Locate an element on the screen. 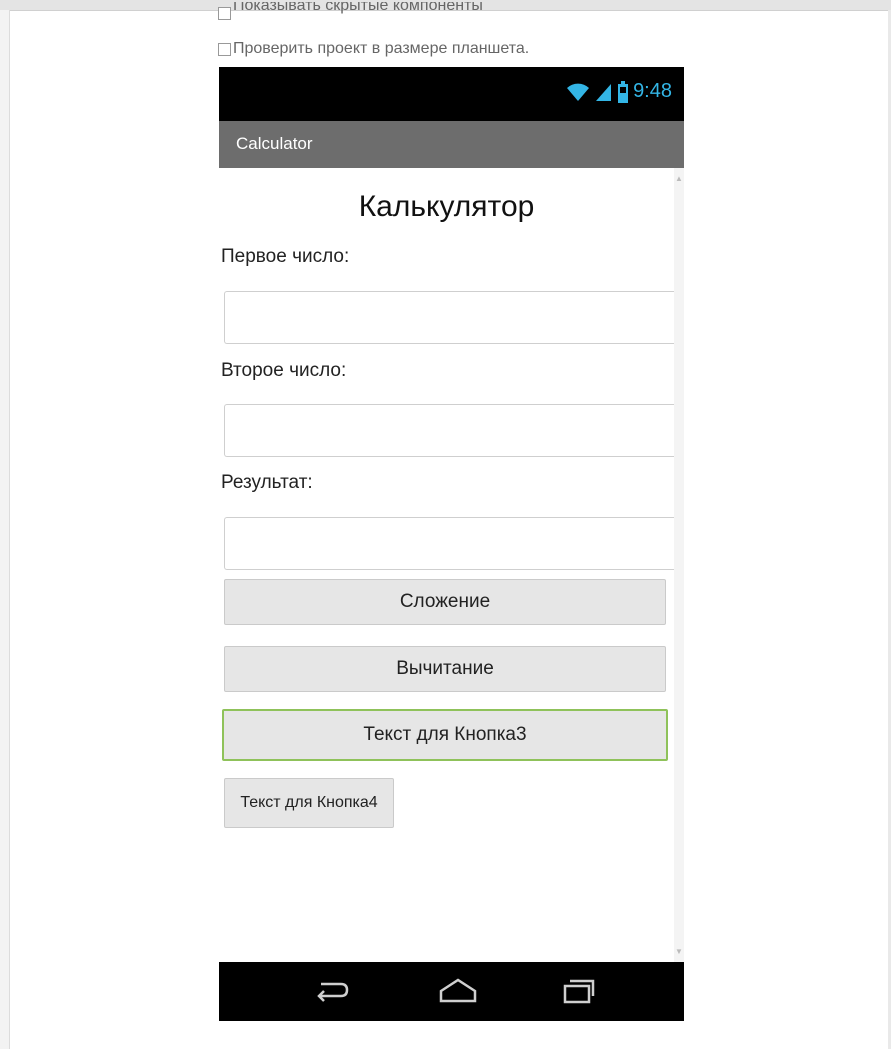 The height and width of the screenshot is (1049, 891). show-hidden-label: Показывать скрытые компоненты is located at coordinates (358, 8).